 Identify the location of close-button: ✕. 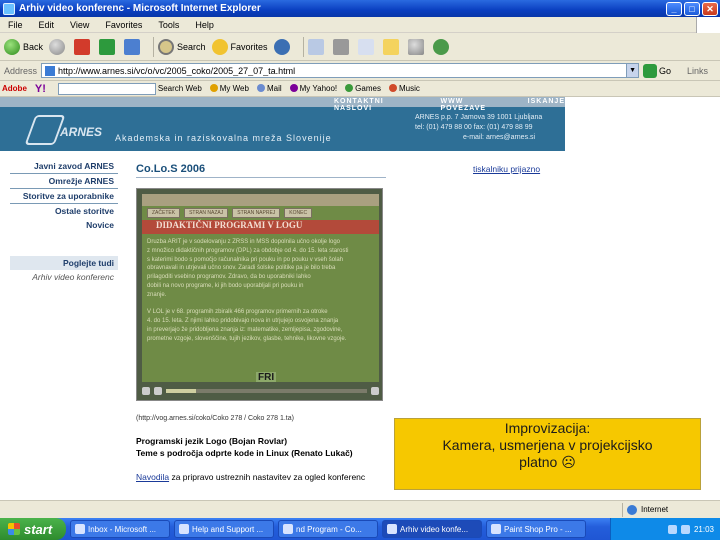
(710, 8).